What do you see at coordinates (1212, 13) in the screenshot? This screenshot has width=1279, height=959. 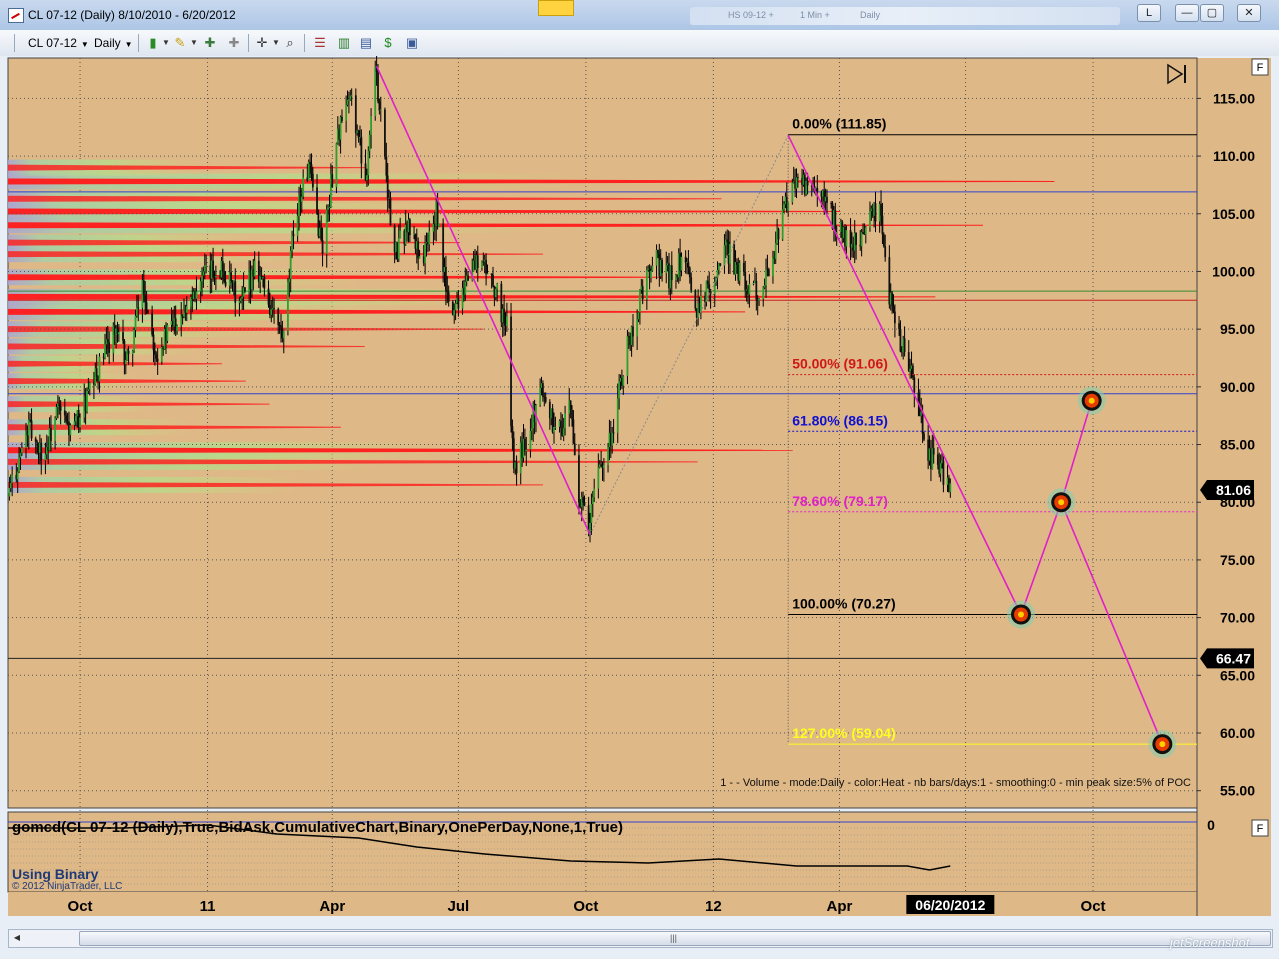 I see `maximize-button: ▢` at bounding box center [1212, 13].